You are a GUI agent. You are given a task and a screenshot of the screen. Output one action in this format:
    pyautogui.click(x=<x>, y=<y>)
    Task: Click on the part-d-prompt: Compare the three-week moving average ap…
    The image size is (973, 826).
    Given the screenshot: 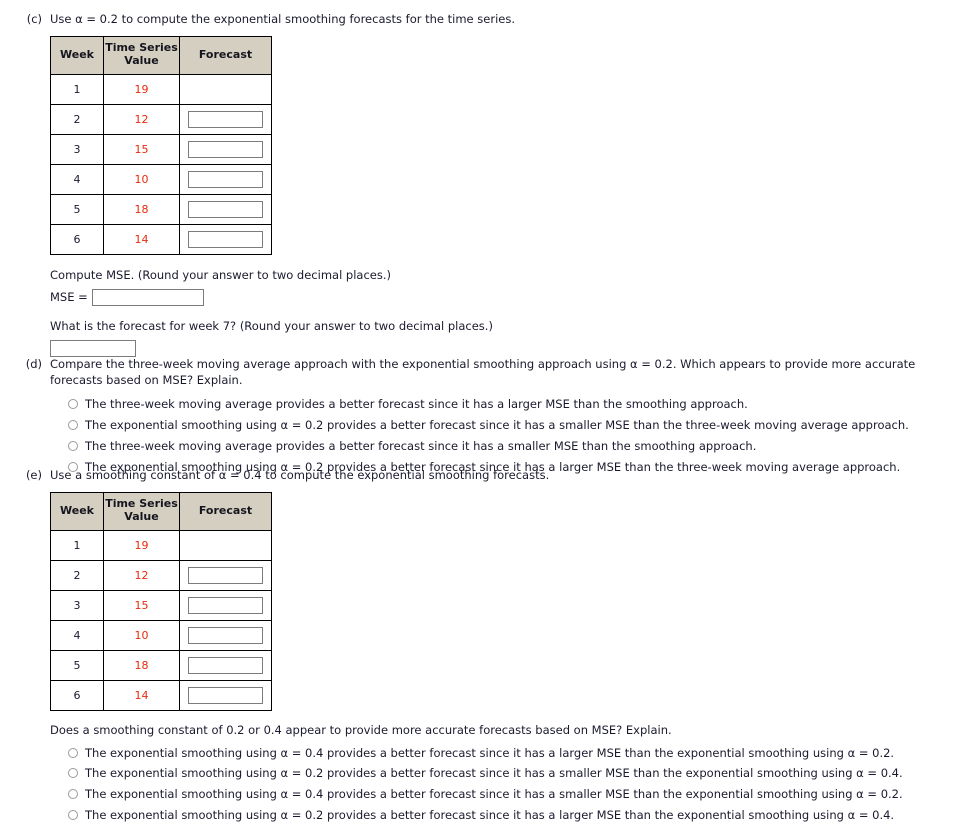 What is the action you would take?
    pyautogui.click(x=483, y=372)
    